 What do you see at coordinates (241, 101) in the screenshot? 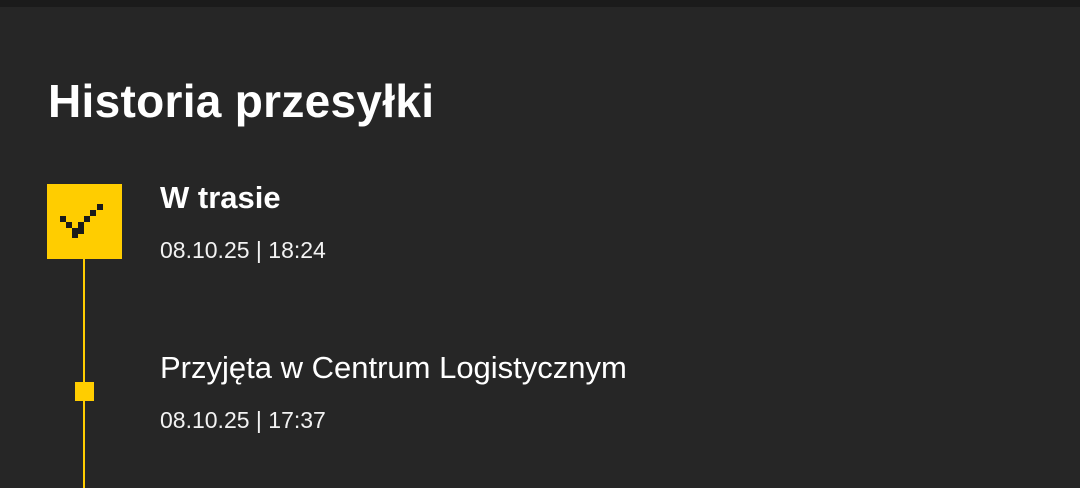
I see `page-title: Historia przesyłki` at bounding box center [241, 101].